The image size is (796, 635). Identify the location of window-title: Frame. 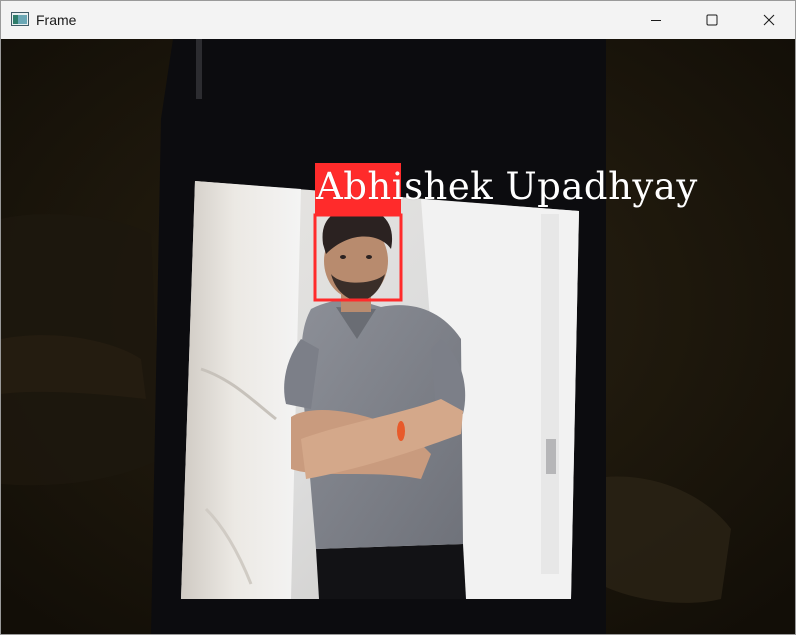
(56, 20).